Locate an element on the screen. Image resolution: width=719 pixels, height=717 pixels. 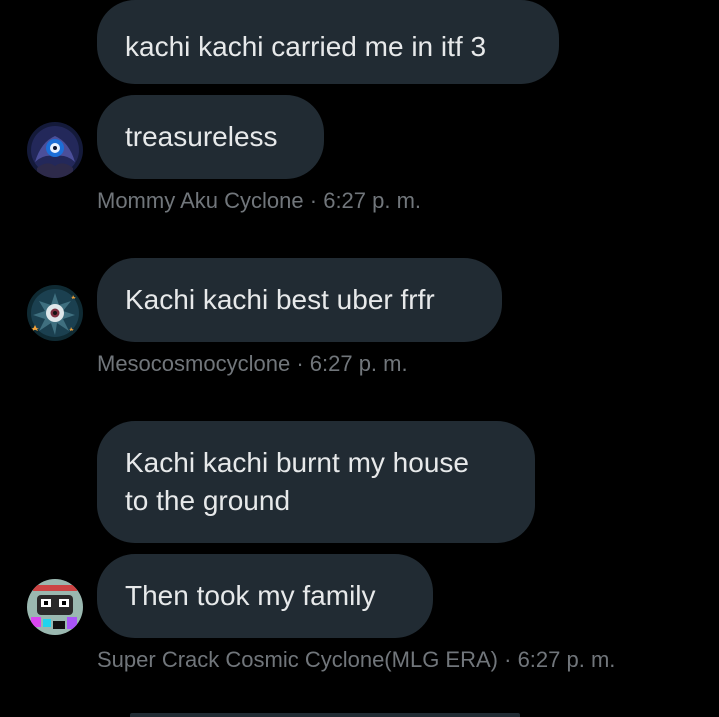
aku-cyclone-avatar-icon is located at coordinates (55, 150).